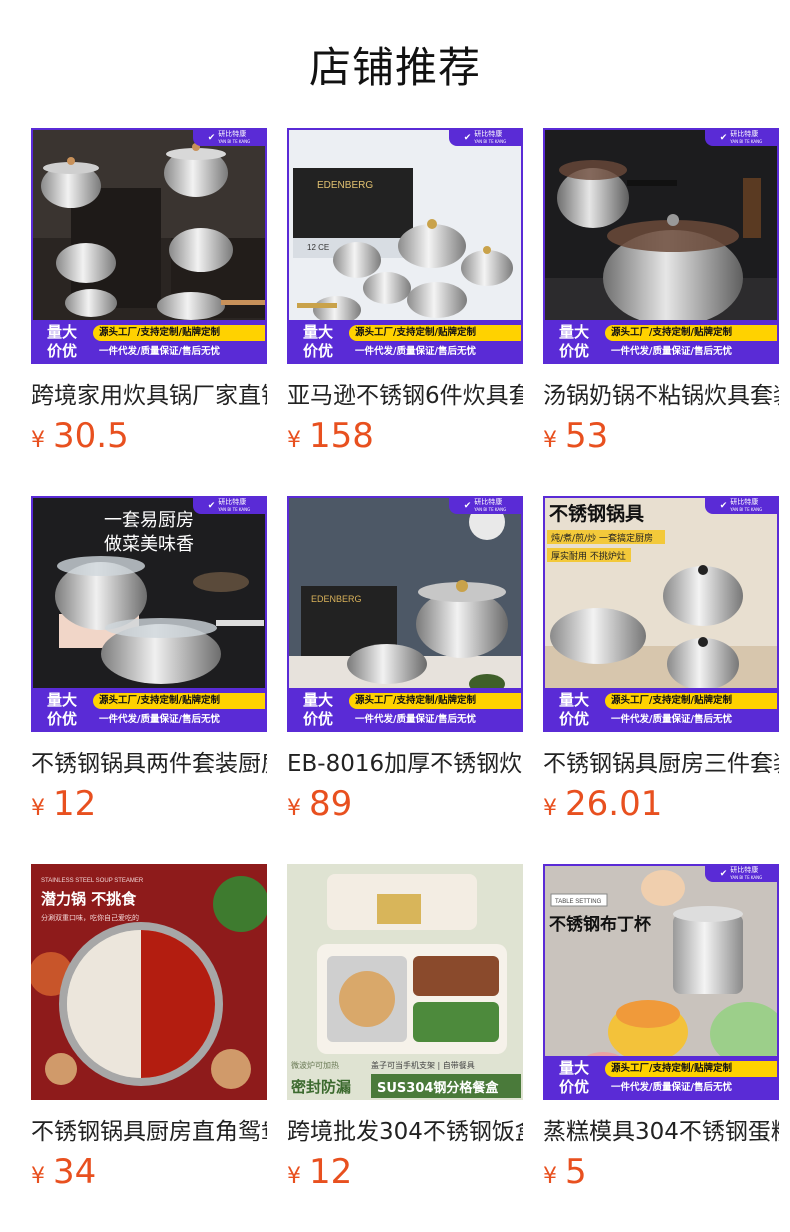 This screenshot has height=1232, width=790. What do you see at coordinates (405, 1129) in the screenshot?
I see `product-title: 跨境批发304不锈钢饭盒` at bounding box center [405, 1129].